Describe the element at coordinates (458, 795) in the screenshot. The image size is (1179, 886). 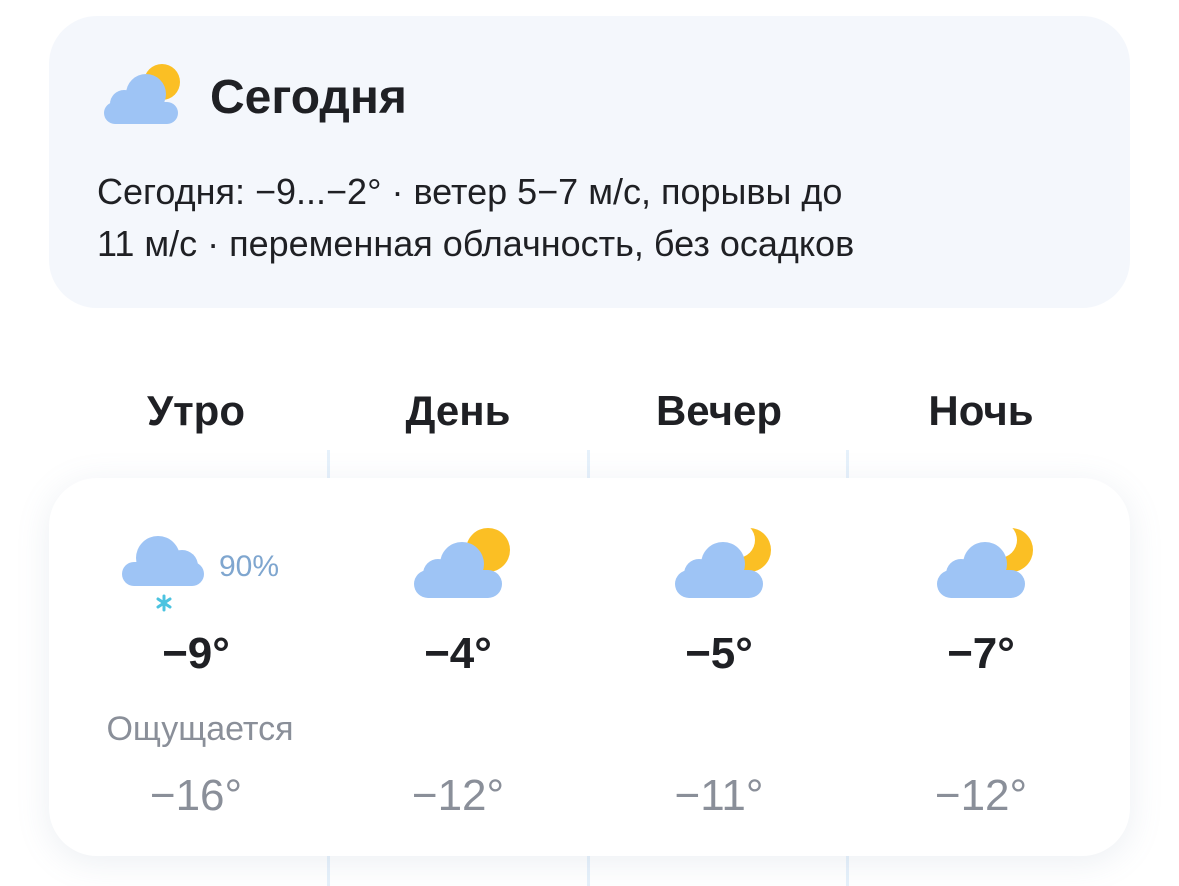
I see `feels-like-day: −12°` at that location.